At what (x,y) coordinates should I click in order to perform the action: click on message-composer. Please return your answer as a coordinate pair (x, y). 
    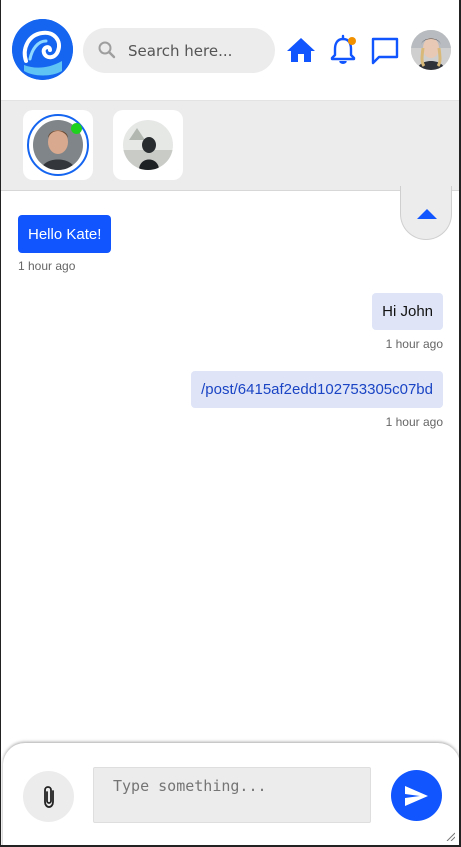
    Looking at the image, I should click on (231, 794).